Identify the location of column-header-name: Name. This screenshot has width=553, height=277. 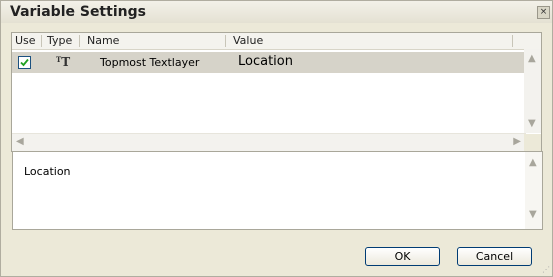
(103, 41).